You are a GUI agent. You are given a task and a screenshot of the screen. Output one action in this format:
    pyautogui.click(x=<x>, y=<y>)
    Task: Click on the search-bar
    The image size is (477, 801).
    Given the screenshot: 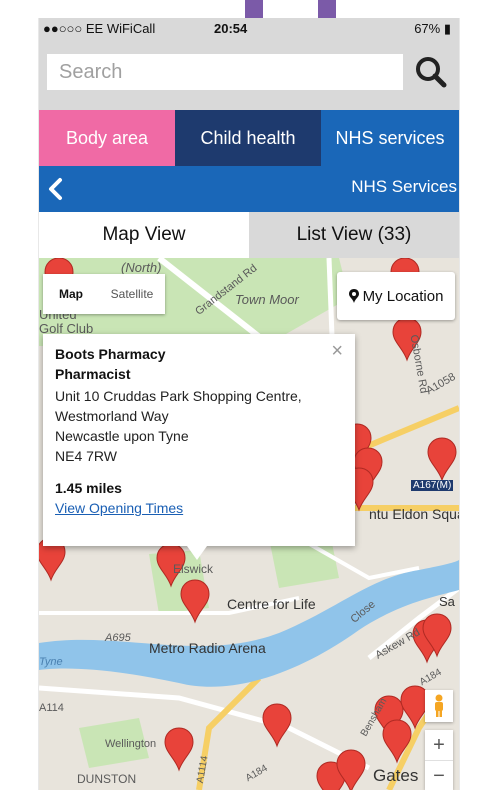 What is the action you would take?
    pyautogui.click(x=249, y=75)
    